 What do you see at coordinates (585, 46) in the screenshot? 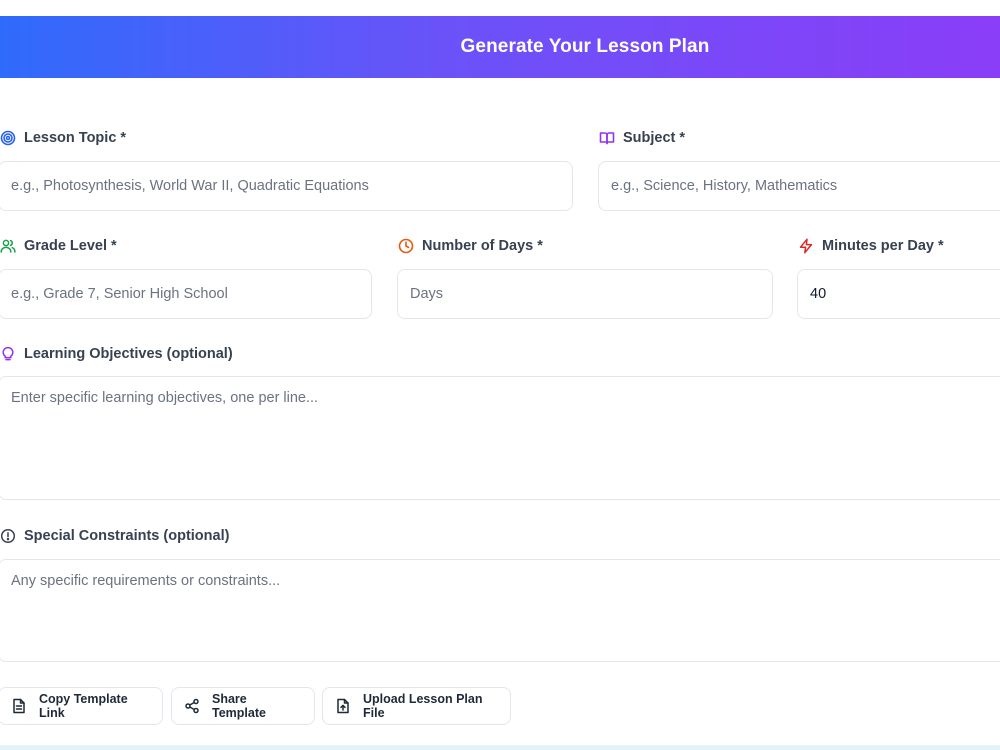
I see `page-title: Generate Your Lesson Plan` at bounding box center [585, 46].